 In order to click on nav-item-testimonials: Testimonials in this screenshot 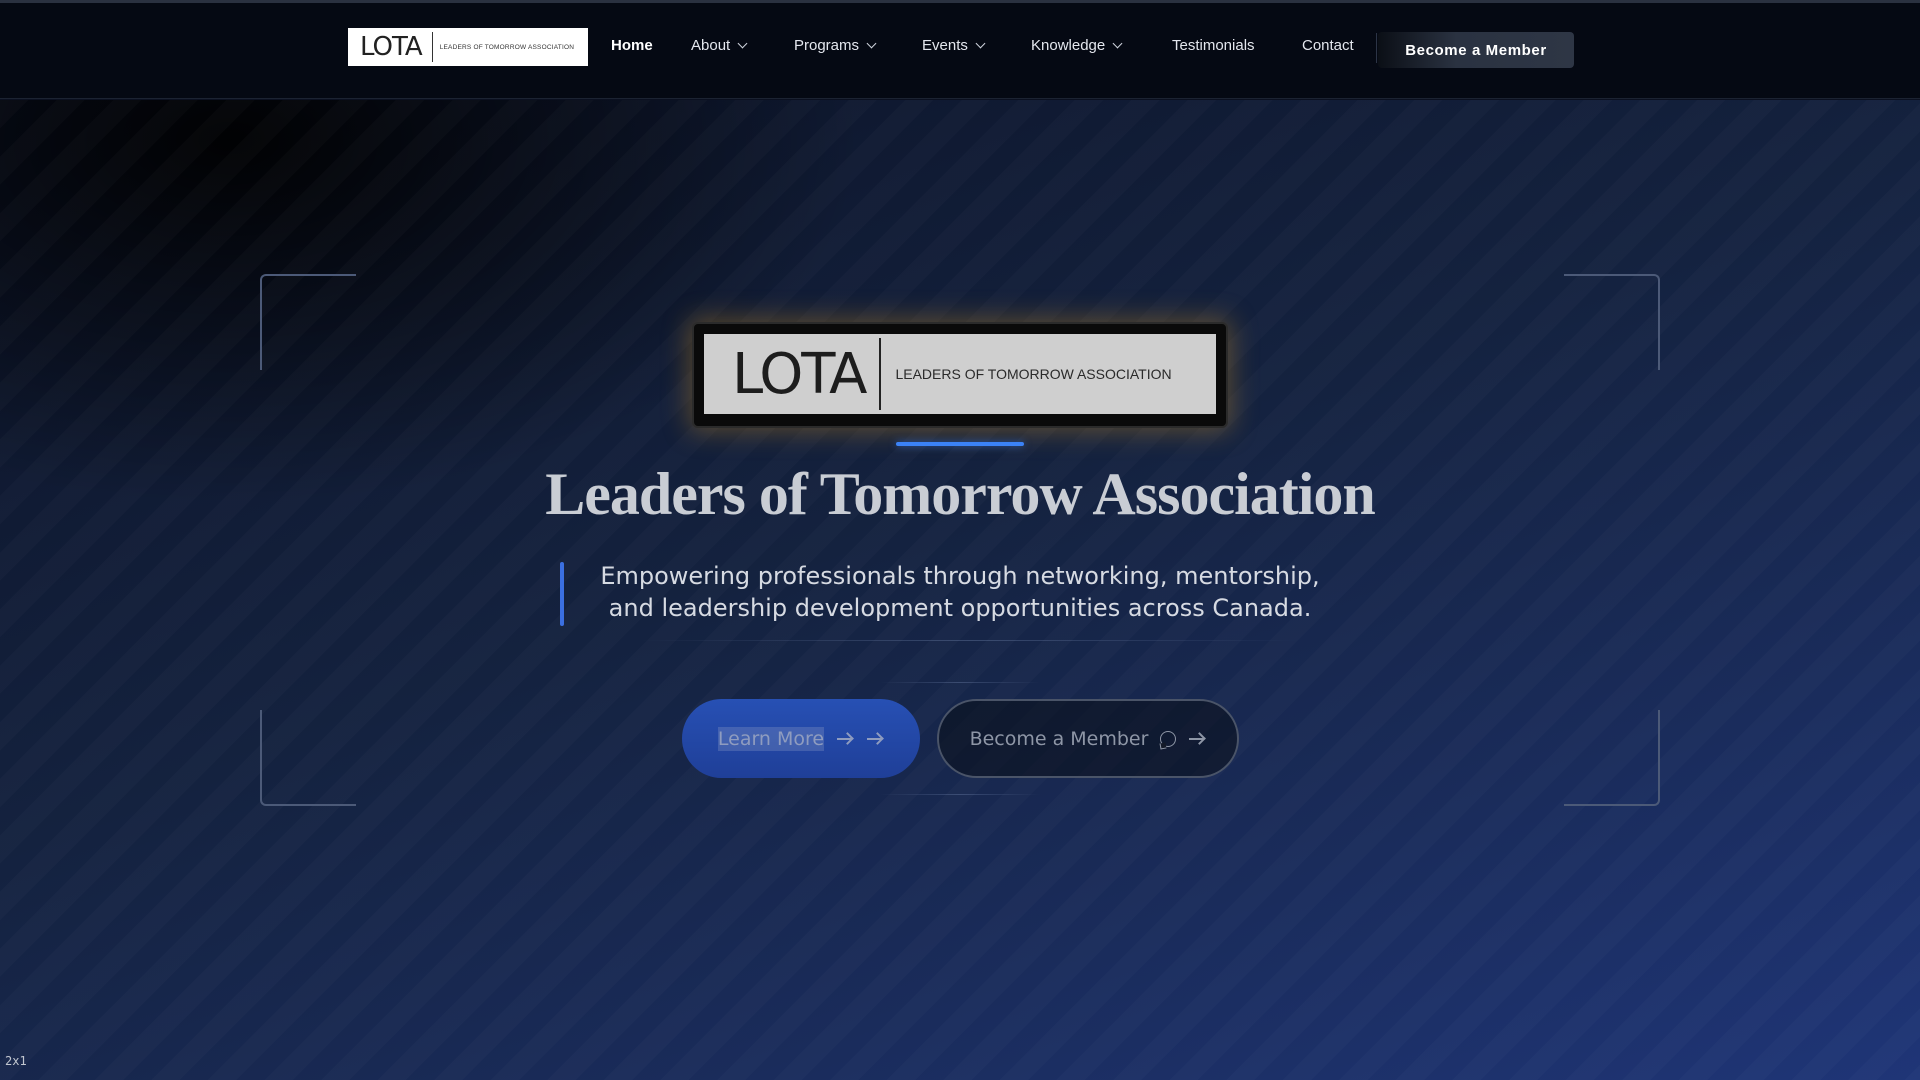, I will do `click(1213, 45)`.